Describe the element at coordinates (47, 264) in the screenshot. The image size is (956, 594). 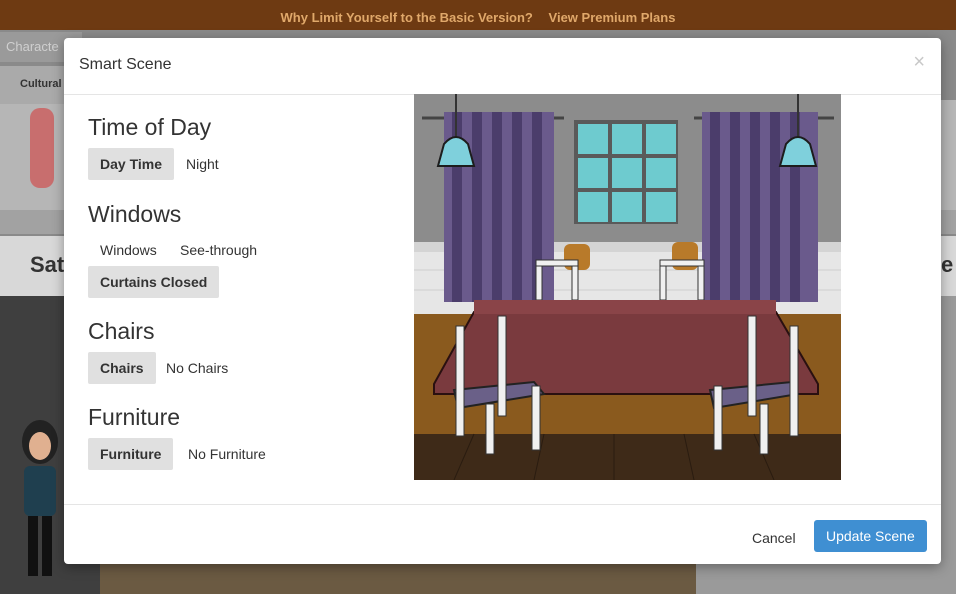
I see `storyboard-cell-title-left: Sat` at that location.